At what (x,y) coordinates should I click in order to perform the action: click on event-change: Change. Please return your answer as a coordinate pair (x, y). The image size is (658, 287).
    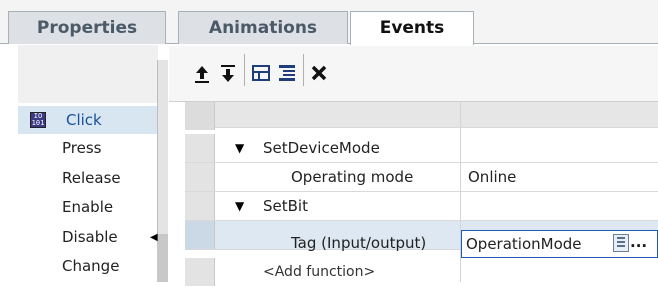
    Looking at the image, I should click on (88, 266).